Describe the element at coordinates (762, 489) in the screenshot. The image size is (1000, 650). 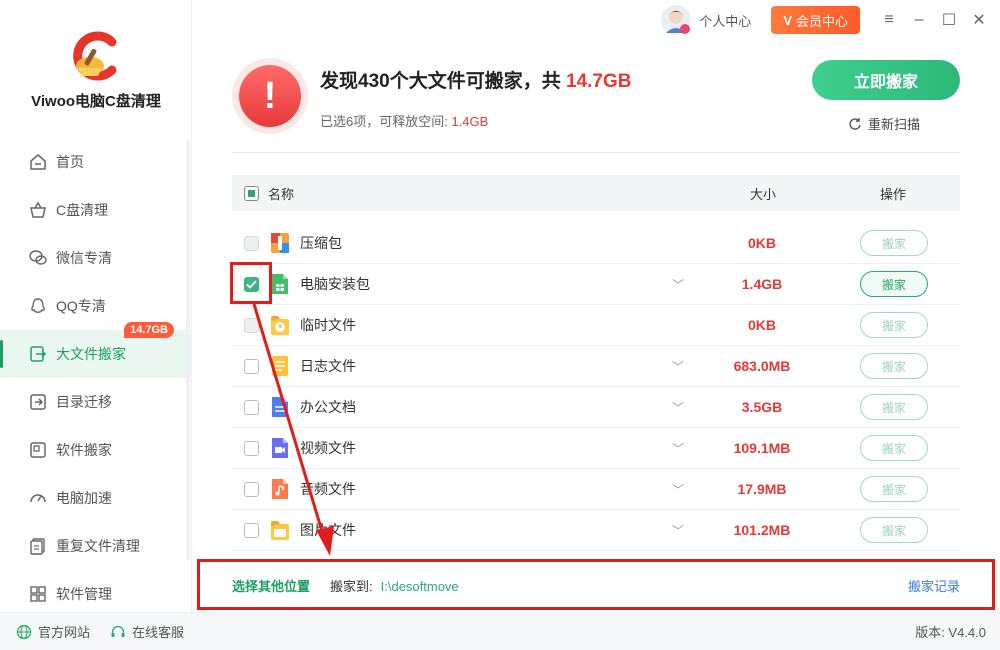
I see `row-size: 17.9MB` at that location.